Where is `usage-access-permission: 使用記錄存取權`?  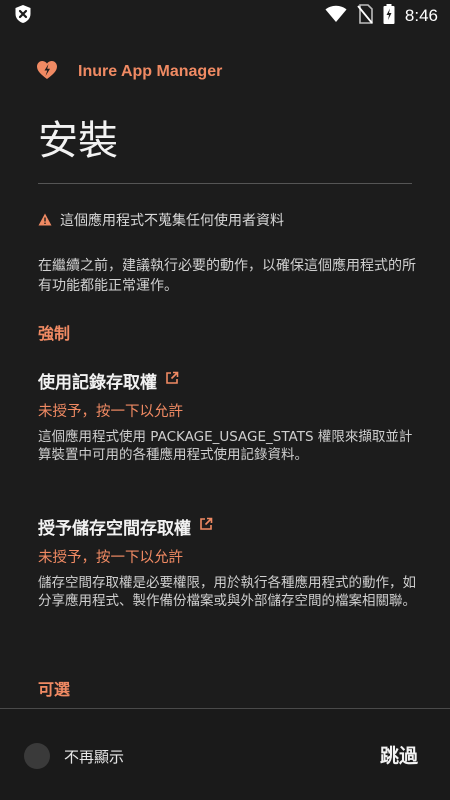
usage-access-permission: 使用記錄存取權 is located at coordinates (108, 380).